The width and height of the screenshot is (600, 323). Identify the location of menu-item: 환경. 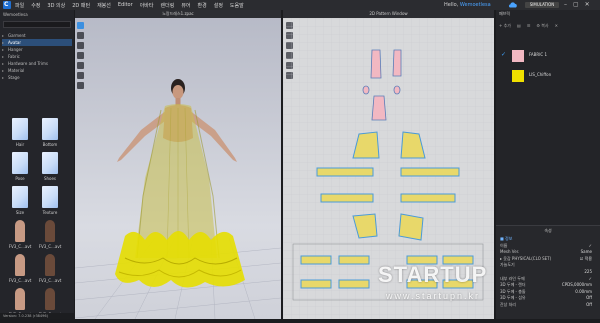
(202, 5).